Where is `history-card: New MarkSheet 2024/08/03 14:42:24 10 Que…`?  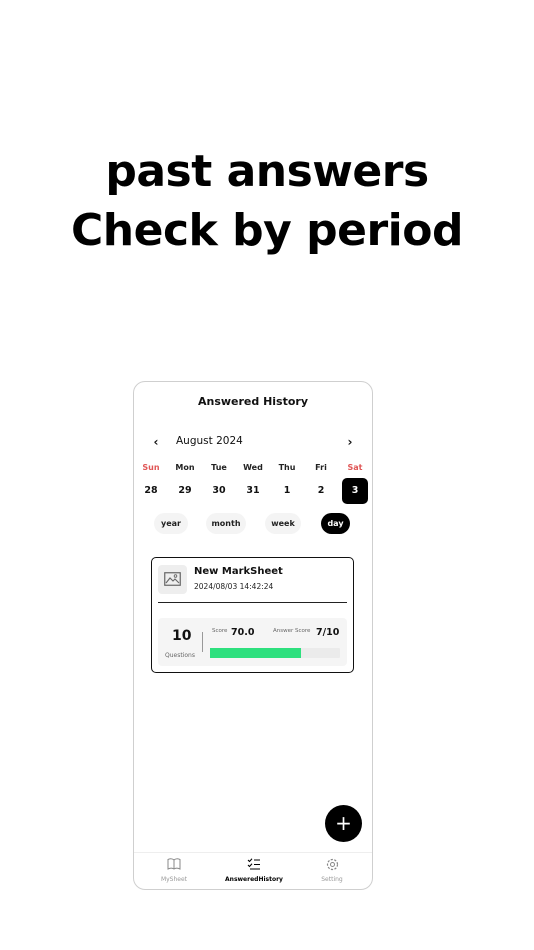
history-card: New MarkSheet 2024/08/03 14:42:24 10 Que… is located at coordinates (252, 615).